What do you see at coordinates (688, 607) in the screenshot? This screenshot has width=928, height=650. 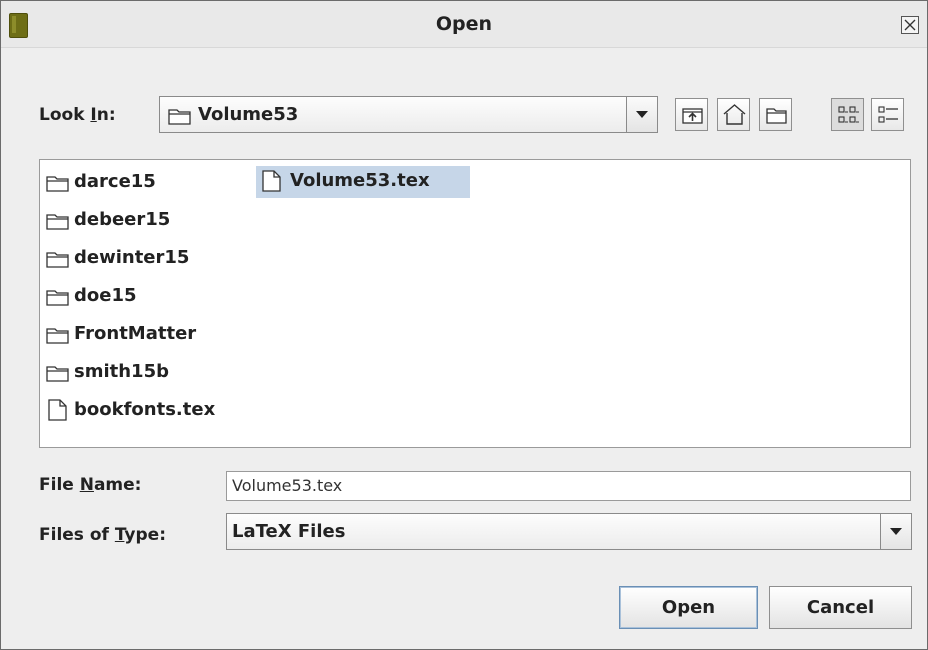 I see `open-button: Open` at bounding box center [688, 607].